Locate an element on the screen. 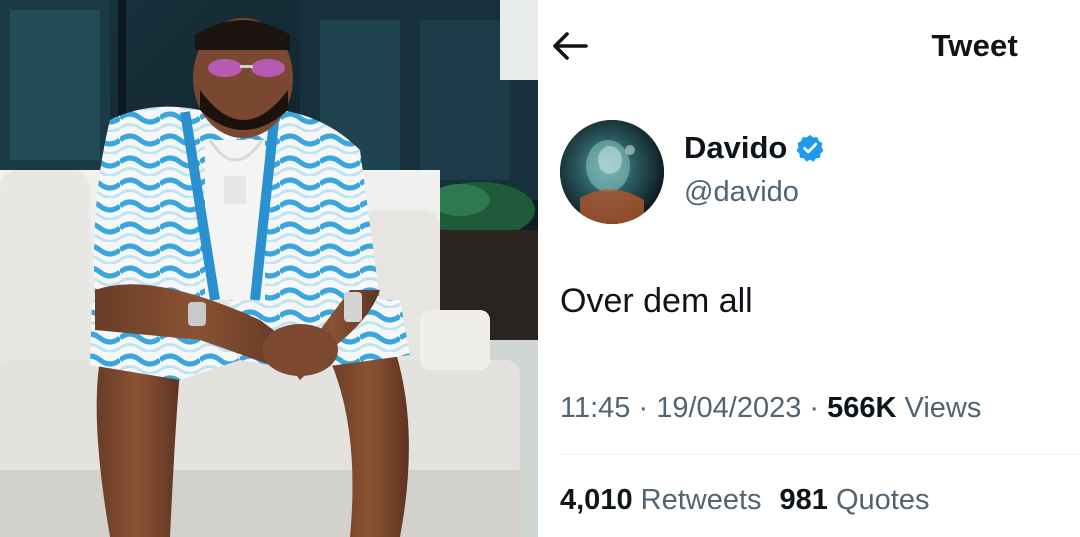  retweets-count: 4,010 is located at coordinates (596, 500).